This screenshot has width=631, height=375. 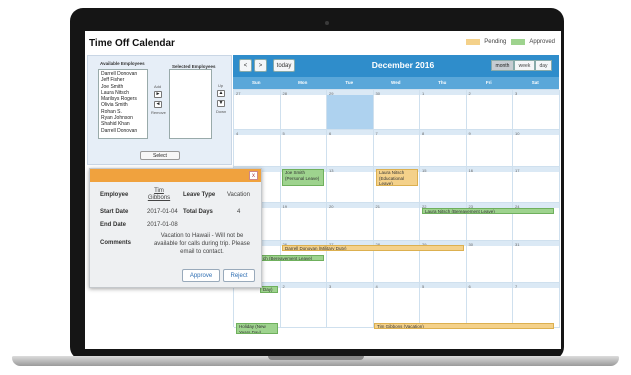 What do you see at coordinates (517, 133) in the screenshot?
I see `day-number: 10` at bounding box center [517, 133].